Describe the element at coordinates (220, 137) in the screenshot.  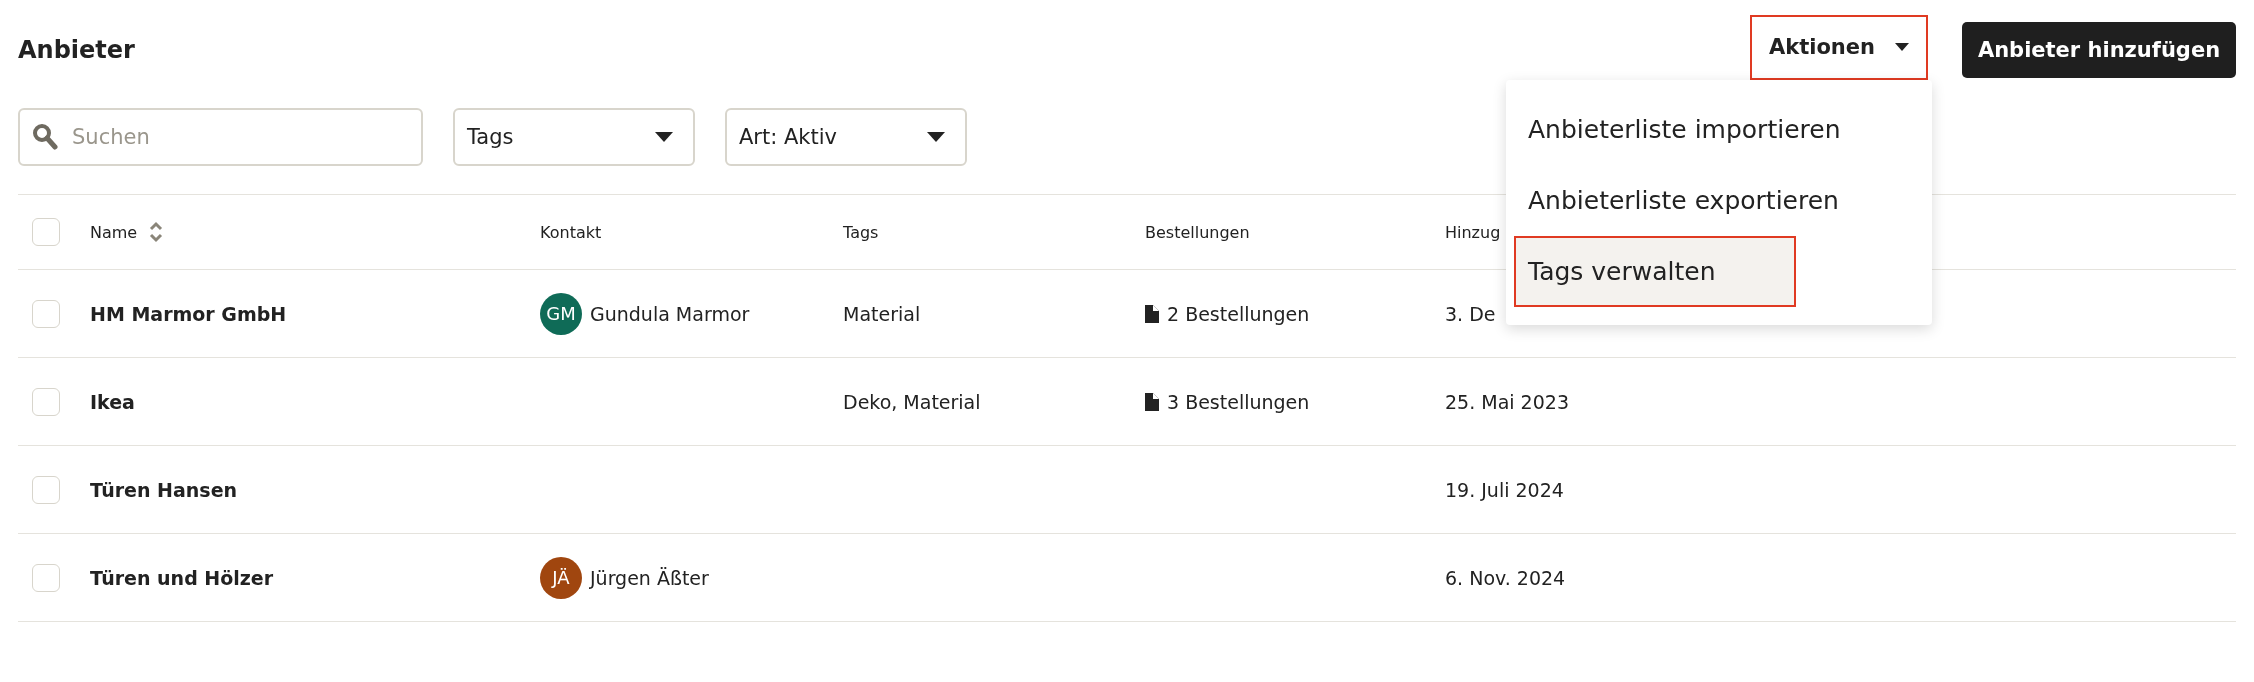
I see `search-field: Suchen` at that location.